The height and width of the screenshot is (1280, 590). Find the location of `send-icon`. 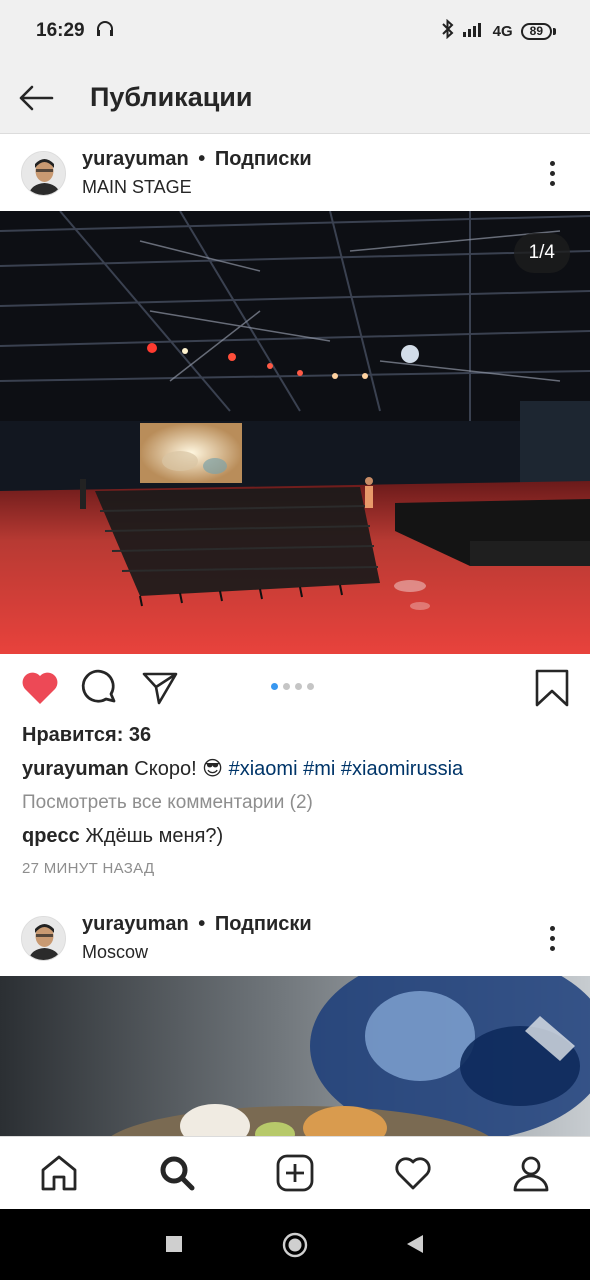

send-icon is located at coordinates (160, 688).